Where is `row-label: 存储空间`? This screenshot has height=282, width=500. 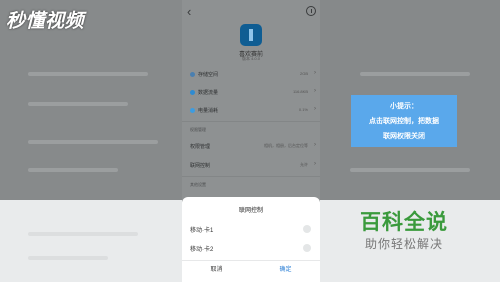
row-label: 存储空间 is located at coordinates (208, 75).